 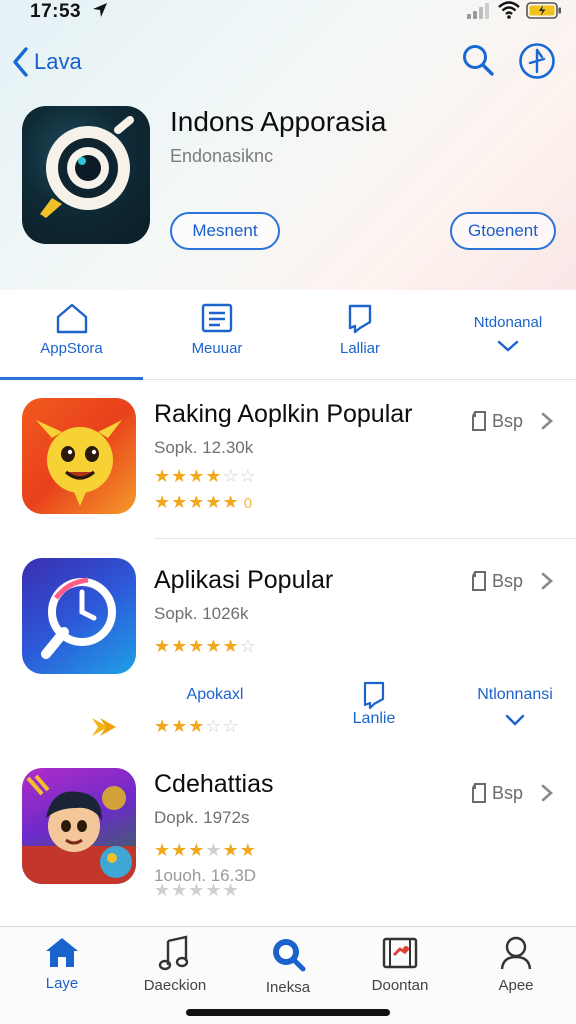 I want to click on chevron-left-icon, so click(x=20, y=62).